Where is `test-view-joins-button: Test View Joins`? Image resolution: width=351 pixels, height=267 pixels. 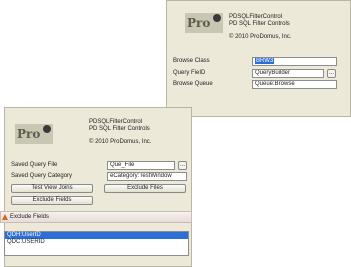 test-view-joins-button: Test View Joins is located at coordinates (52, 188).